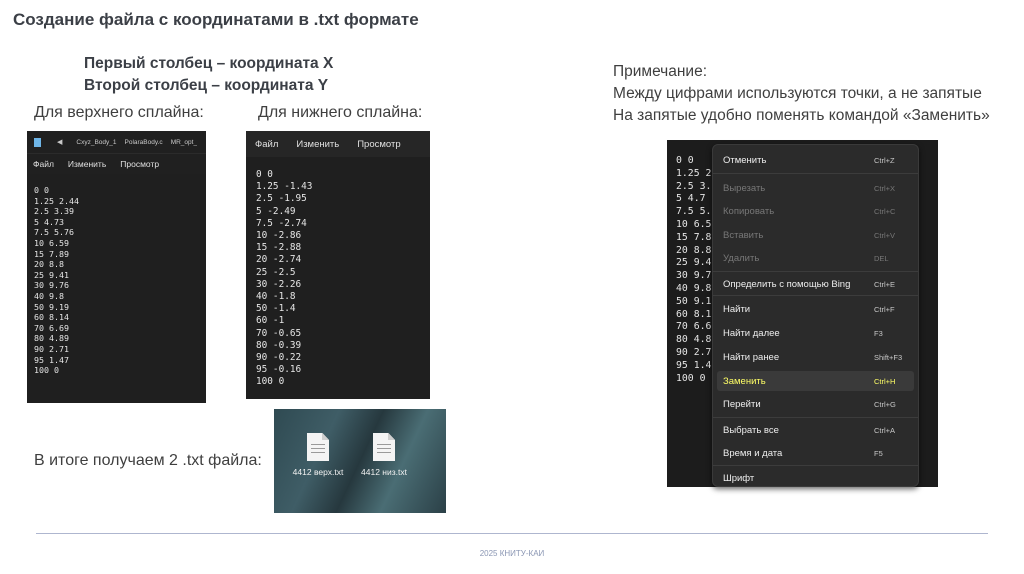 The height and width of the screenshot is (574, 1024). Describe the element at coordinates (739, 478) in the screenshot. I see `menu-item-font: Шрифт` at that location.